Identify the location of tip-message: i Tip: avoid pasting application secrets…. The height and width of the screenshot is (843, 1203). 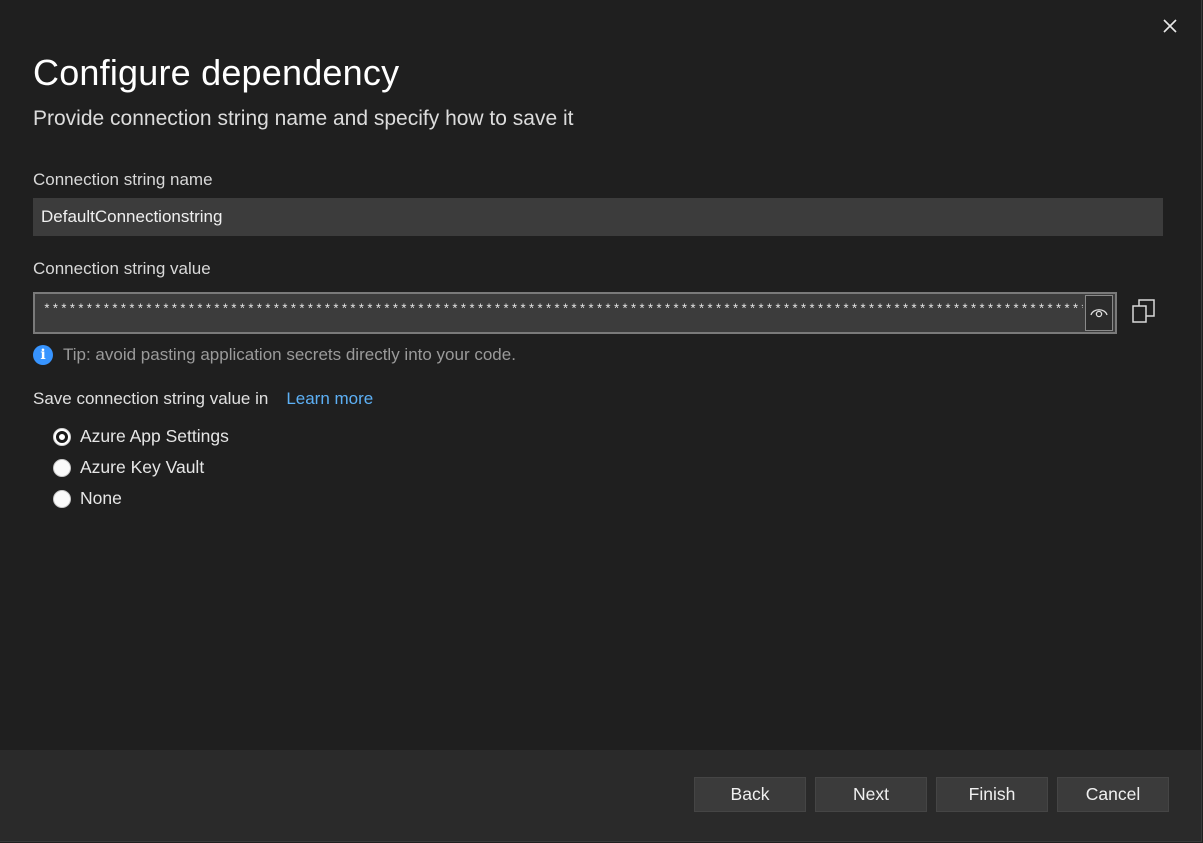
(274, 355).